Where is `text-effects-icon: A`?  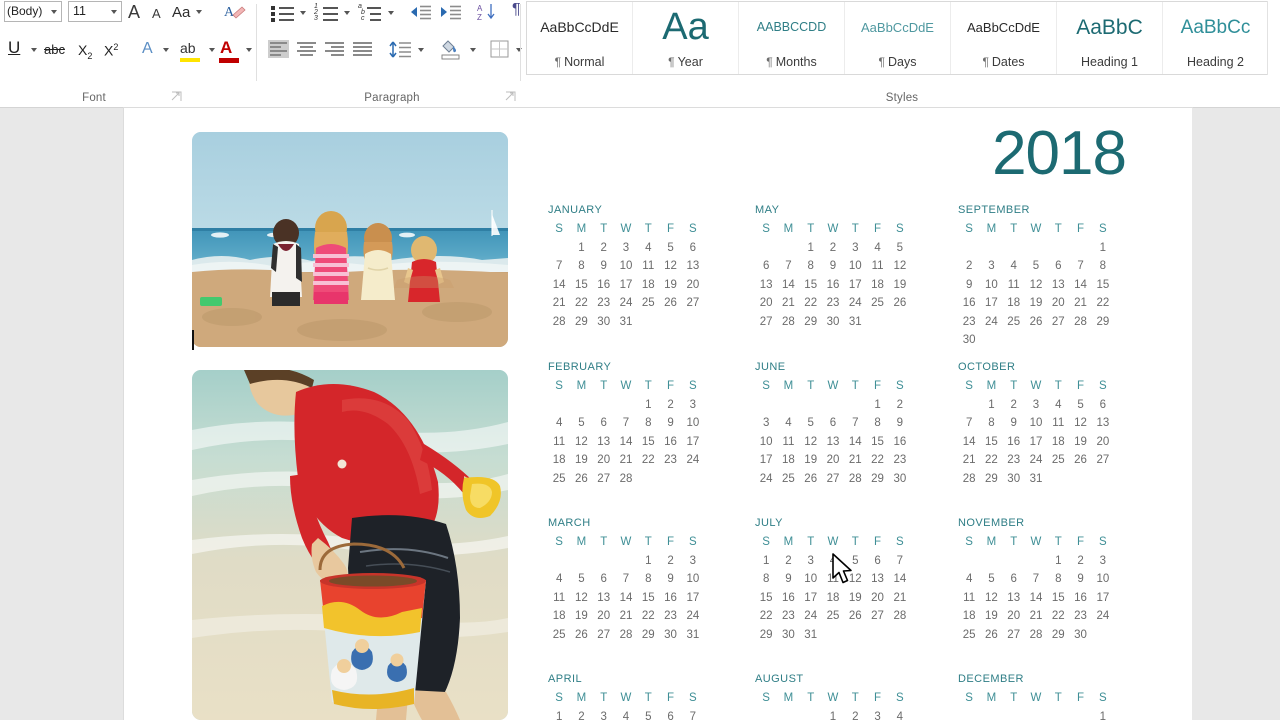
text-effects-icon: A is located at coordinates (147, 49).